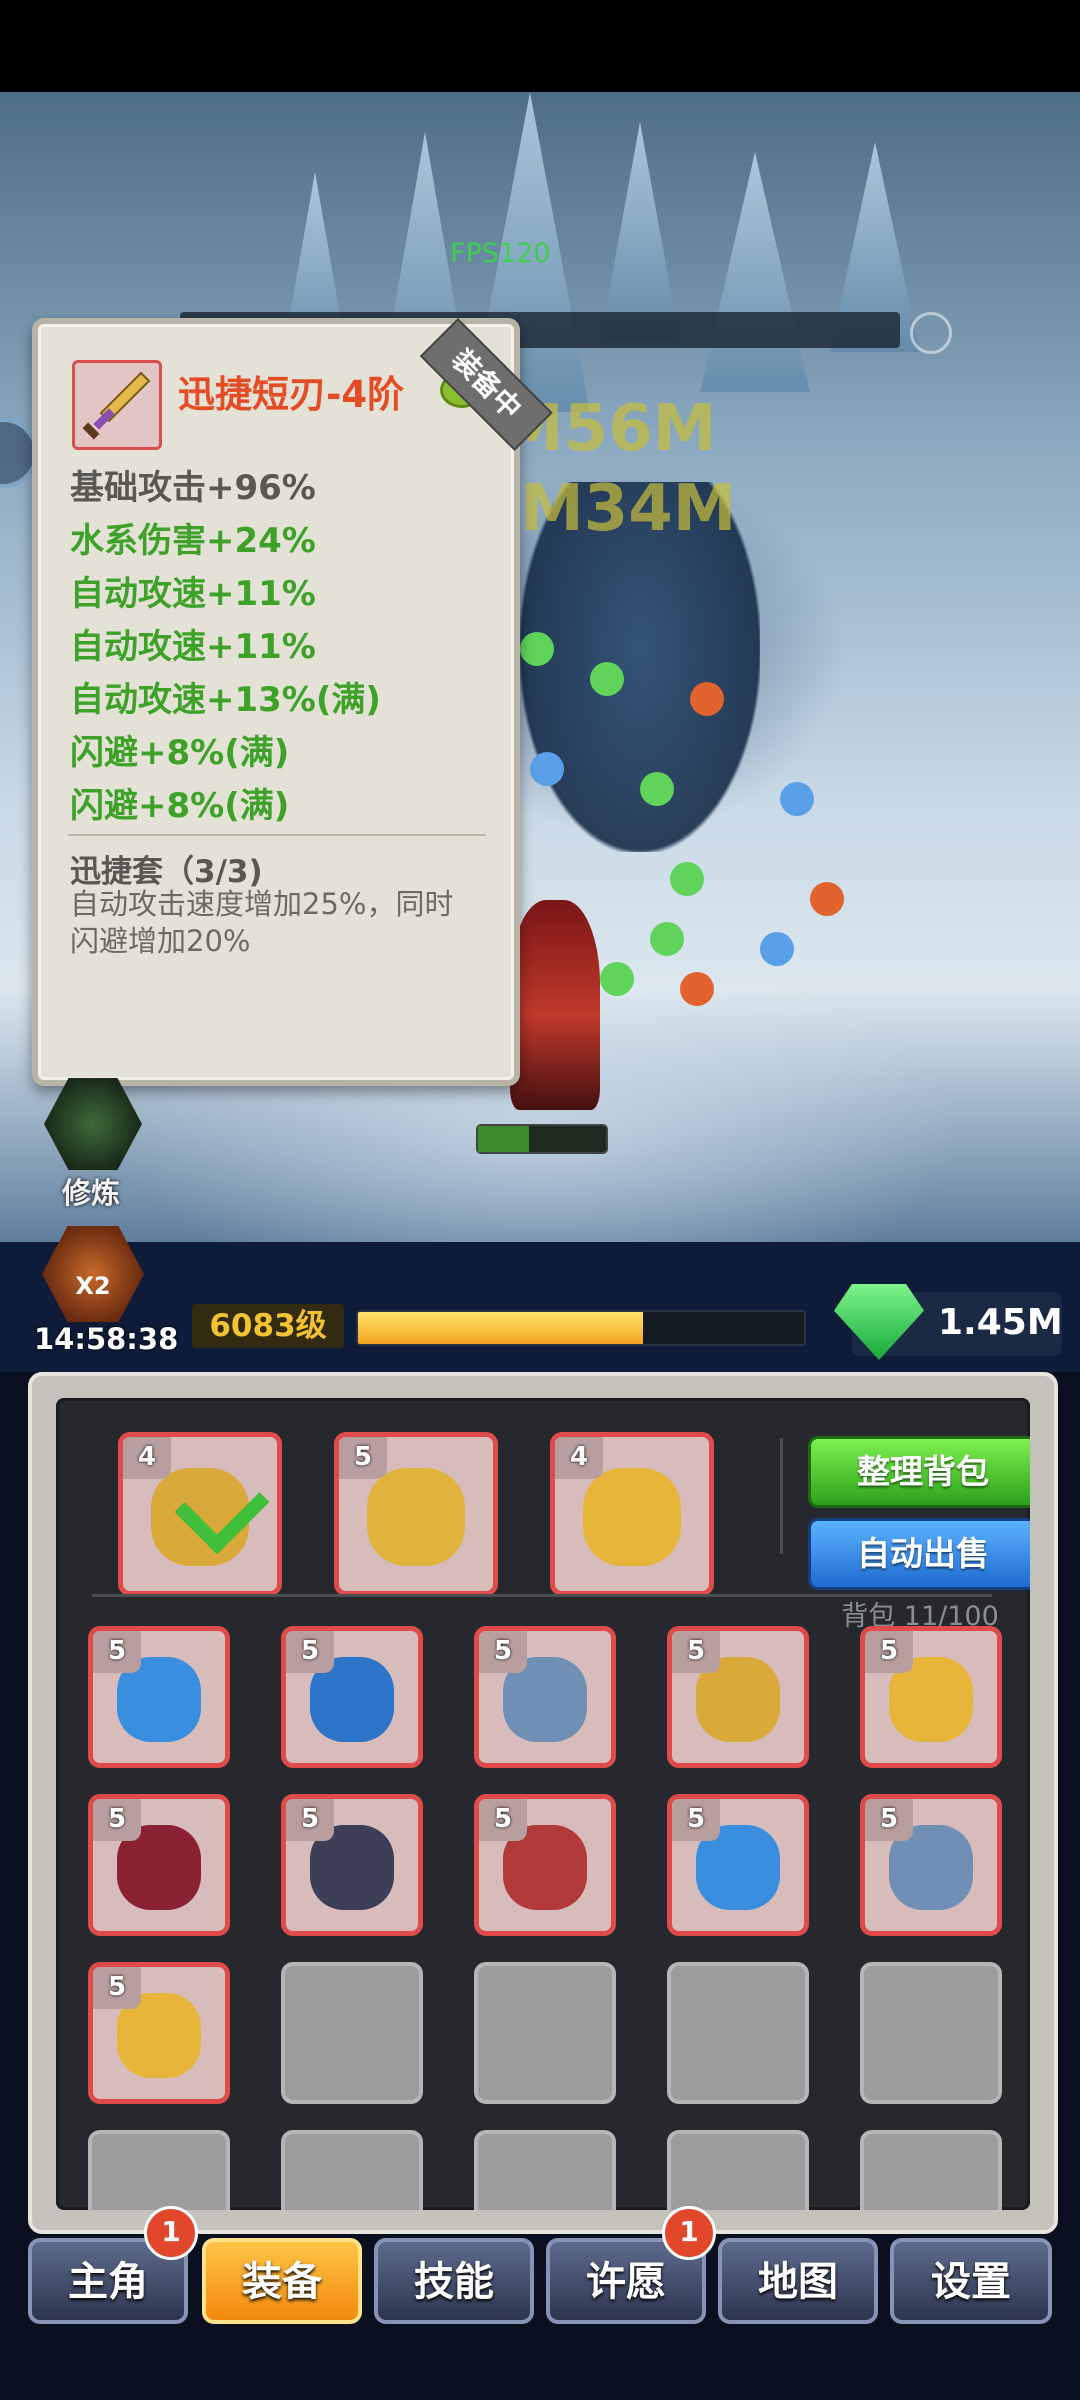 This screenshot has width=1080, height=2400. Describe the element at coordinates (454, 2281) in the screenshot. I see `nav-tab-skills: 技能` at that location.